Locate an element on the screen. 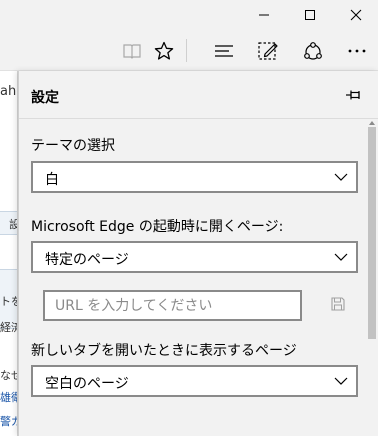  hub-button is located at coordinates (224, 50).